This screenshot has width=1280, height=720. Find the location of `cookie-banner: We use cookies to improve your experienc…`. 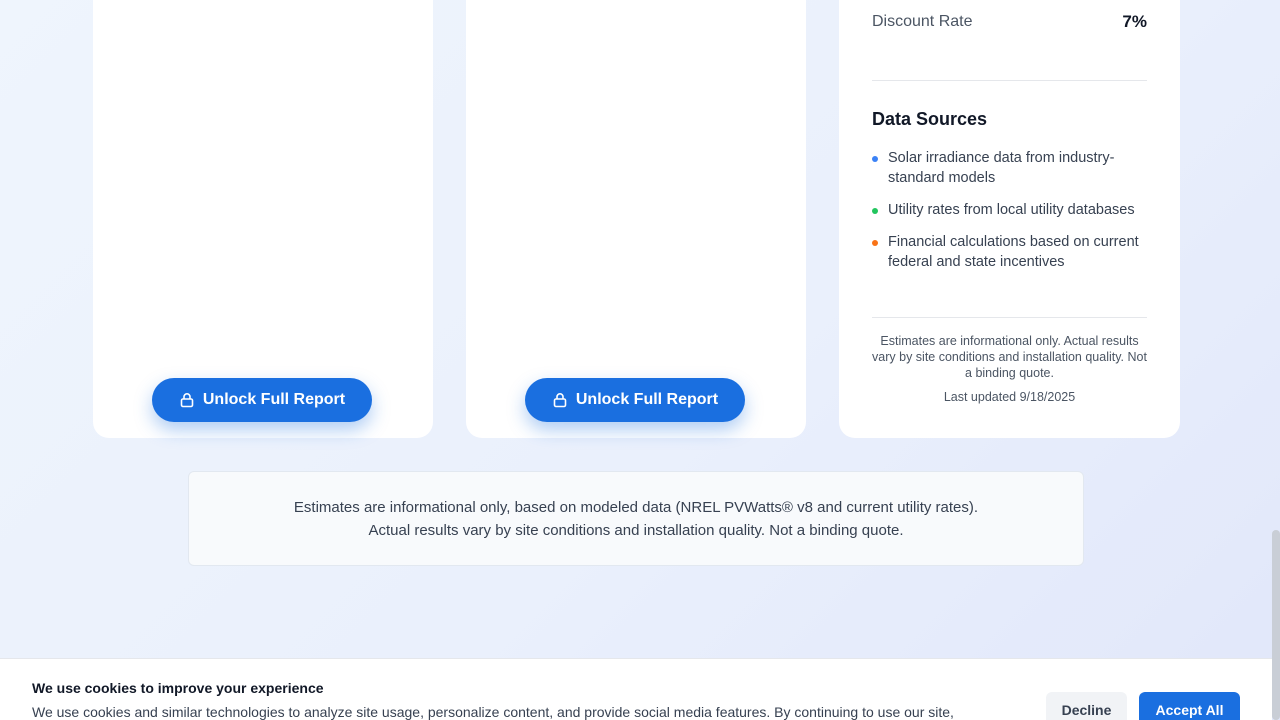

cookie-banner: We use cookies to improve your experienc… is located at coordinates (636, 689).